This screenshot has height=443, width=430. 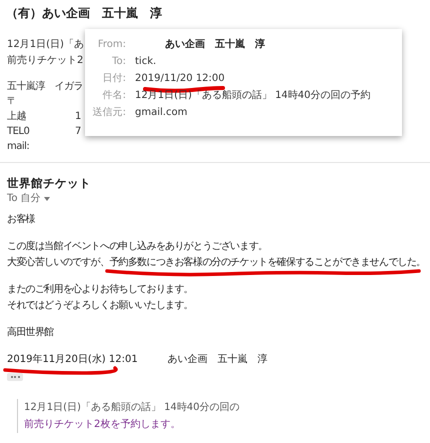 I want to click on signature-text: mail:, so click(x=18, y=146).